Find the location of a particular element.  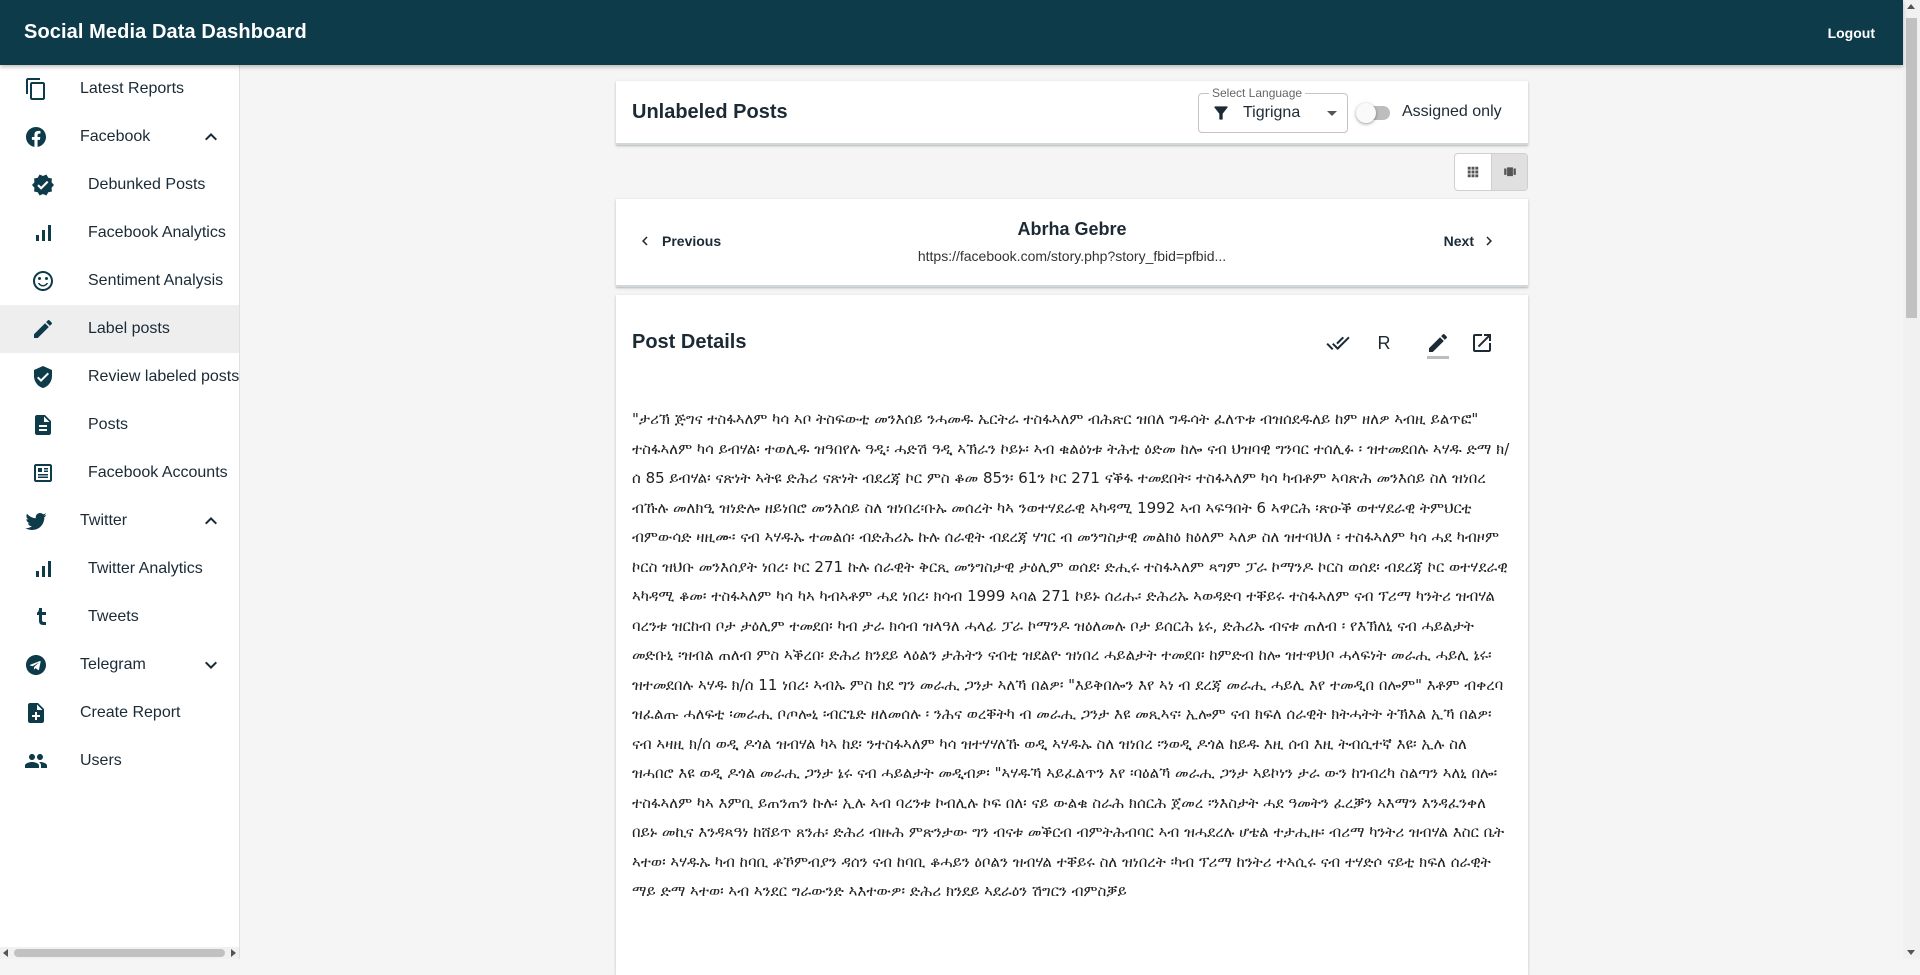

sidebar-item-users: Users is located at coordinates (119, 761).